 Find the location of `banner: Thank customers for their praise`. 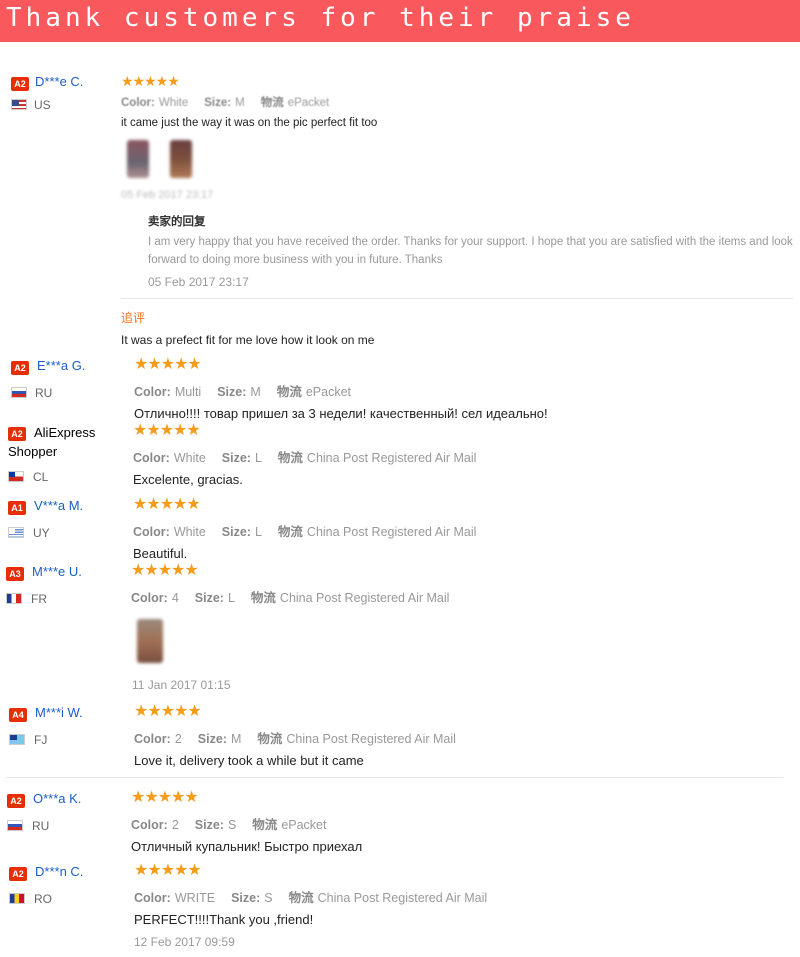

banner: Thank customers for their praise is located at coordinates (400, 21).